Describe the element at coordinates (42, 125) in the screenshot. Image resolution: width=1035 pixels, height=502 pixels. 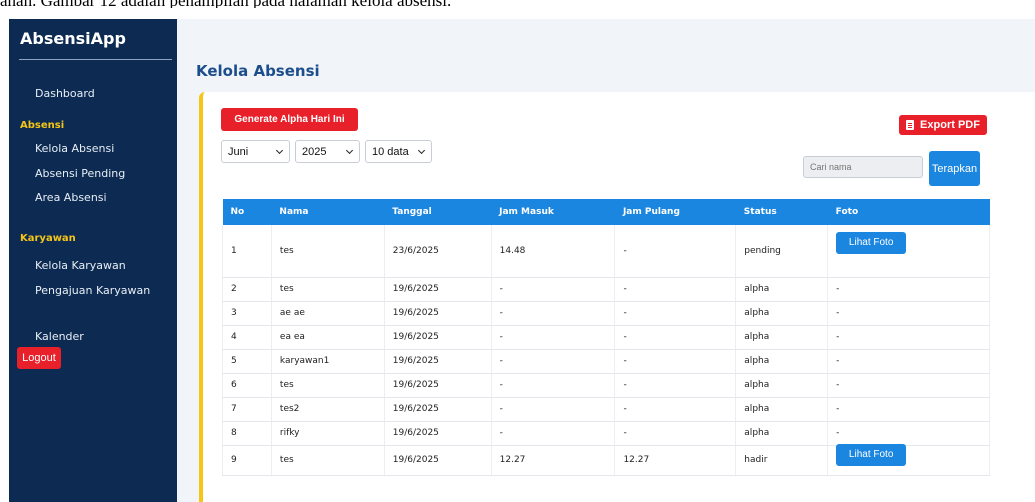
I see `sidebar-section-absensi: Absensi` at that location.